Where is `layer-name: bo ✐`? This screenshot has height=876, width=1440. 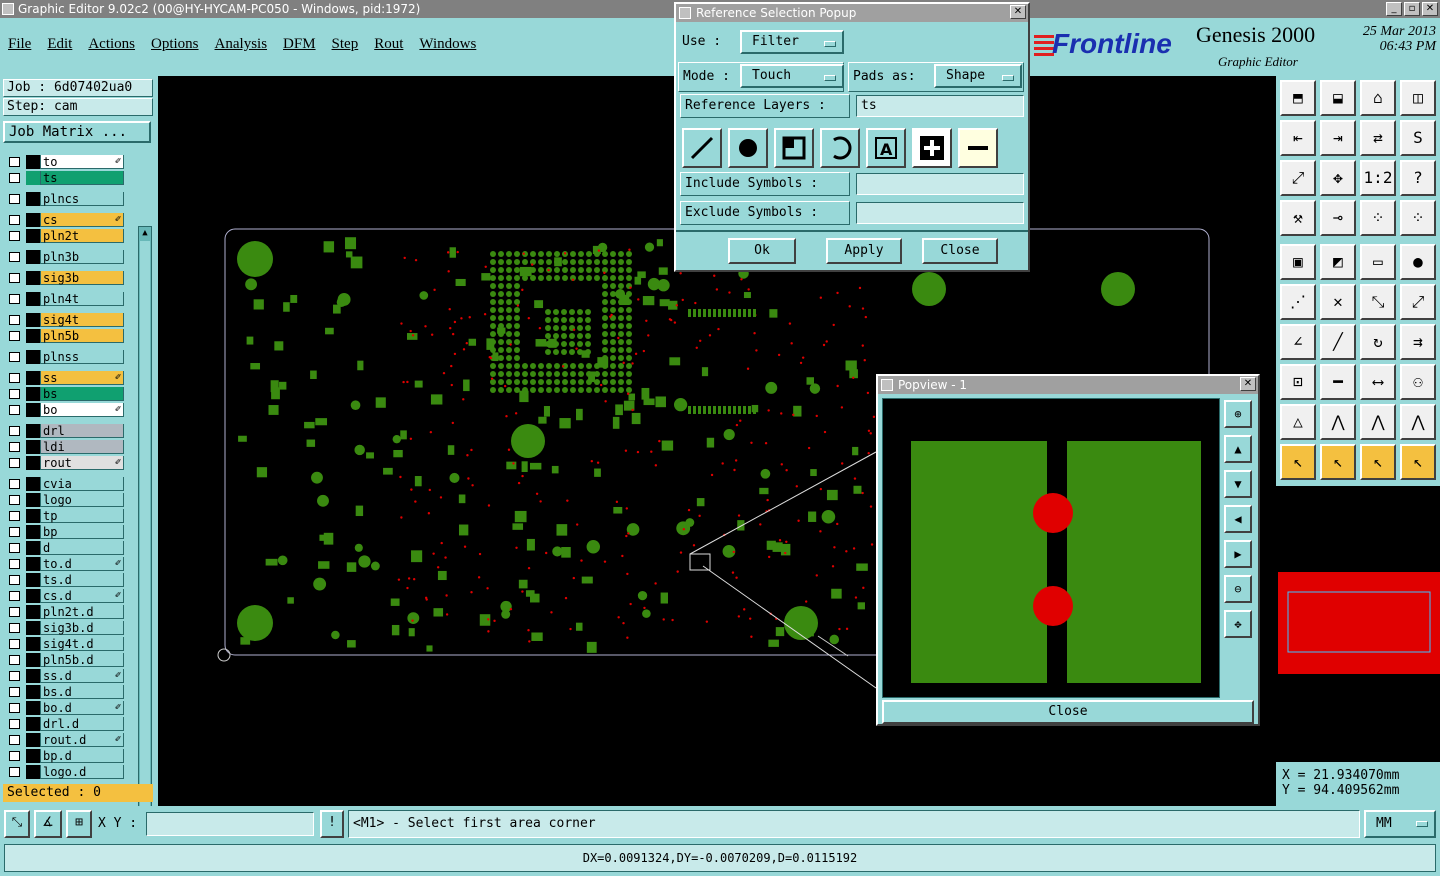 layer-name: bo ✐ is located at coordinates (82, 410).